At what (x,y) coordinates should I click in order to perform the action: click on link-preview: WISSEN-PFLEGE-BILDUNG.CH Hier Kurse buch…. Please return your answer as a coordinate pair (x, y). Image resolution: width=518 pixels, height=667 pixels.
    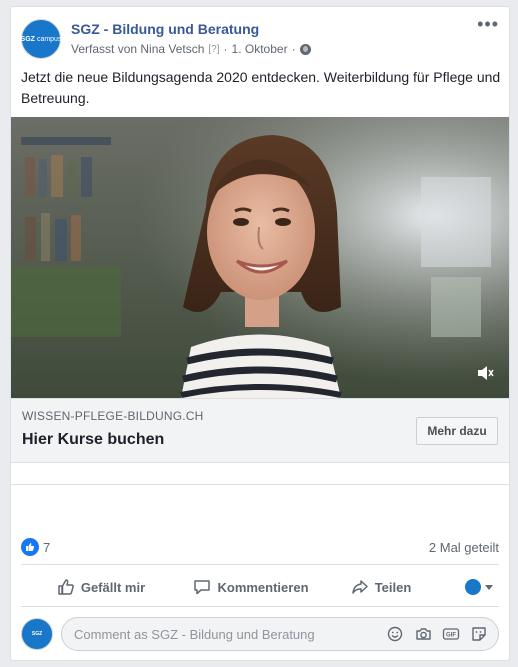
    Looking at the image, I should click on (260, 430).